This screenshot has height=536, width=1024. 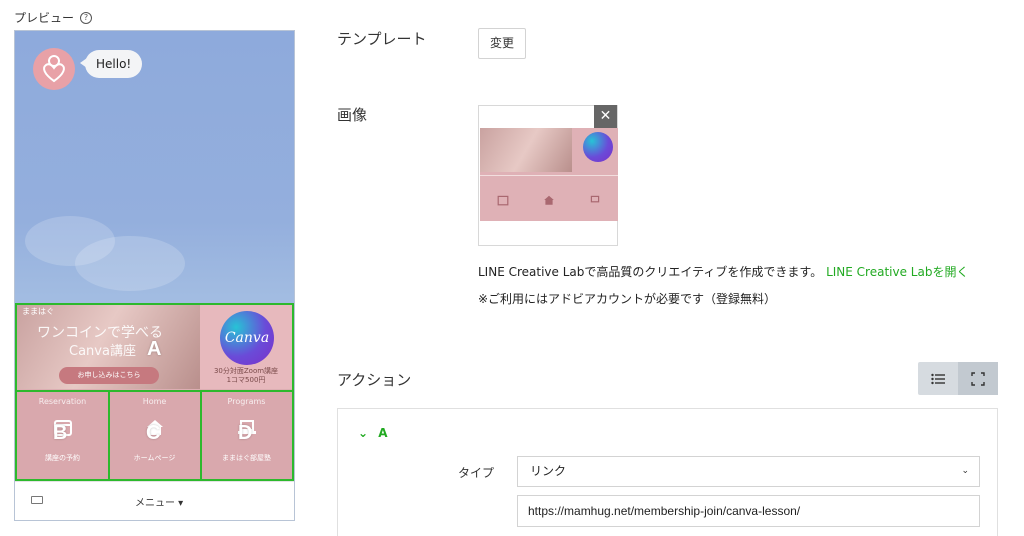 I want to click on laptop-icon, so click(x=595, y=199).